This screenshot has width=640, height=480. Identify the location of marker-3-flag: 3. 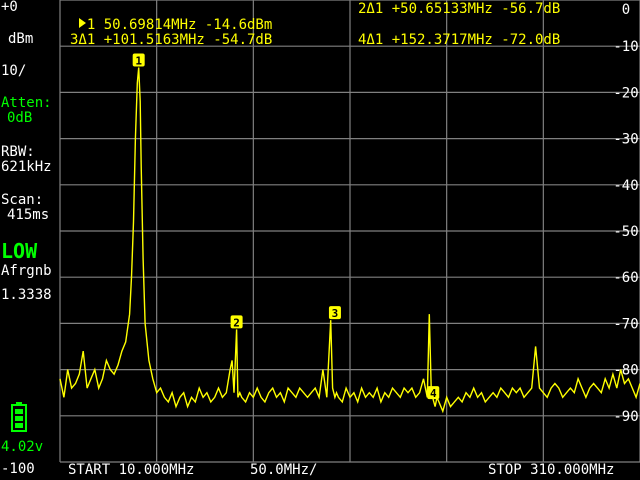
(334, 313).